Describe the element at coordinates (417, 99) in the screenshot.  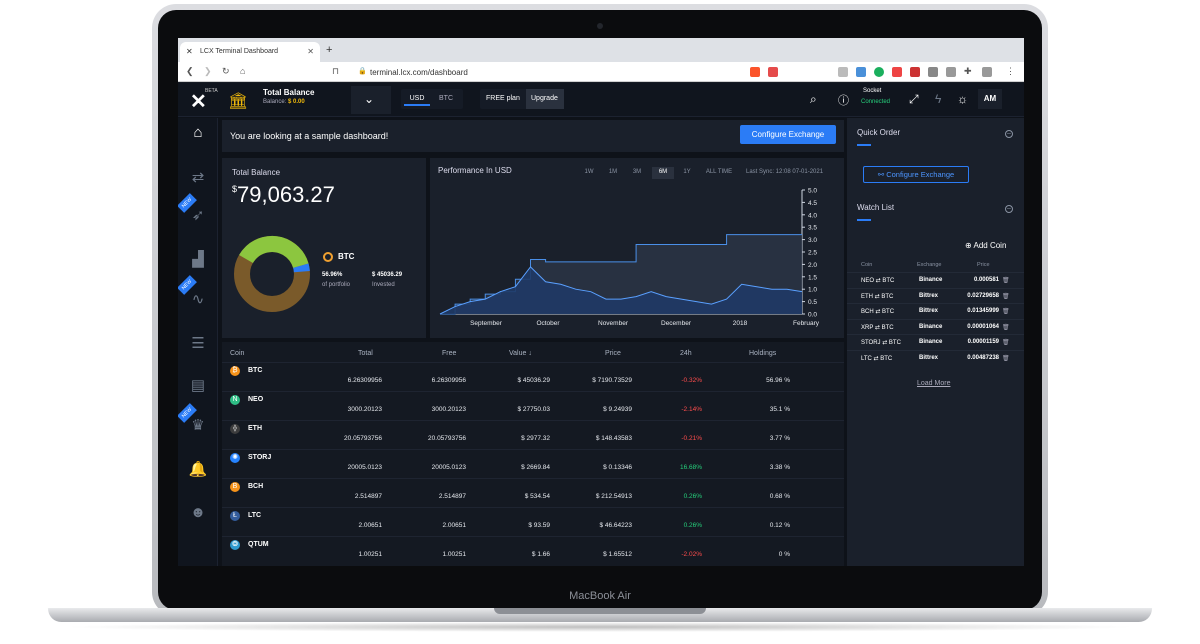
I see `currency-usd: USD` at that location.